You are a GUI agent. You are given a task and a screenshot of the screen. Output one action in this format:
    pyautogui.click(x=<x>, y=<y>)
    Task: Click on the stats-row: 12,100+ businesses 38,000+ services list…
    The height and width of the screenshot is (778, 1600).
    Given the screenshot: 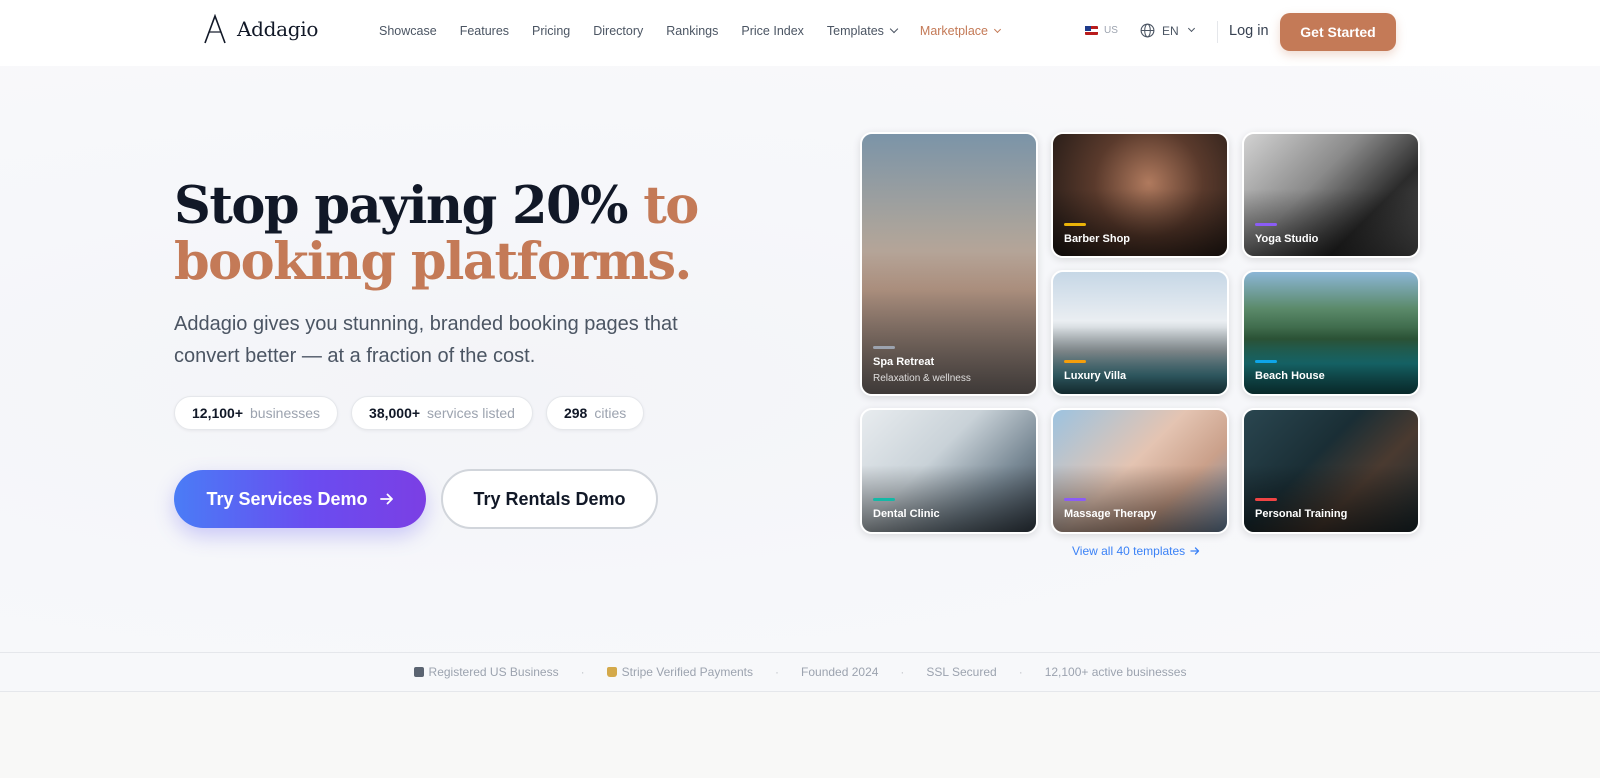 What is the action you would take?
    pyautogui.click(x=415, y=413)
    